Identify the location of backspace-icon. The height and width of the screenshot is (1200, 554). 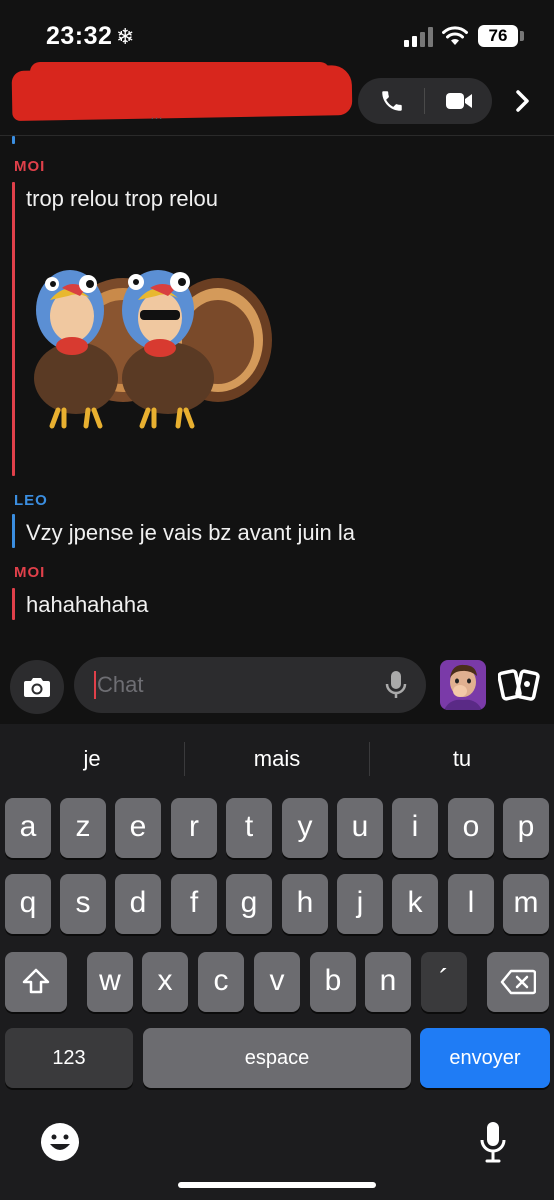
(518, 982).